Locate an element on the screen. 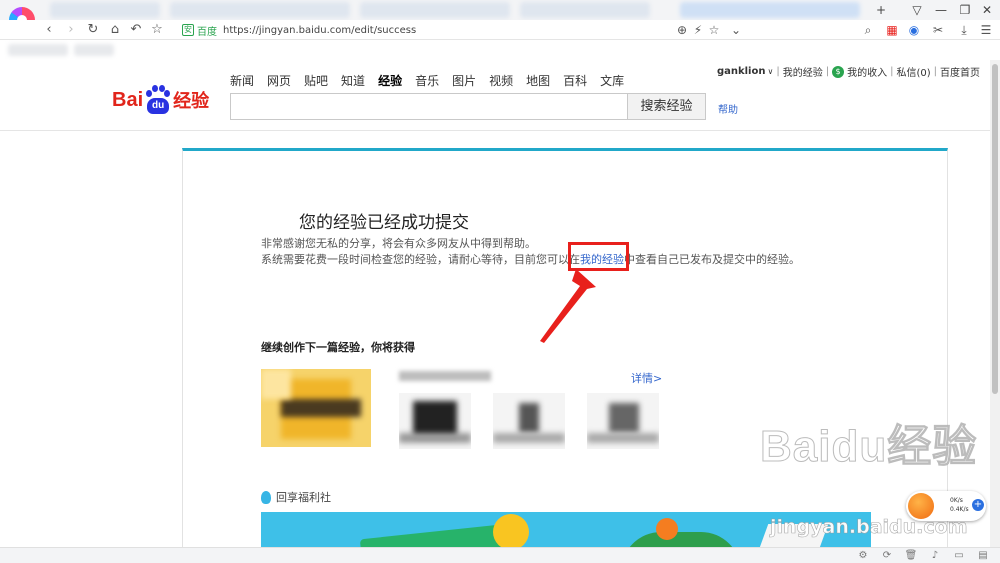  reward-caption is located at coordinates (445, 376).